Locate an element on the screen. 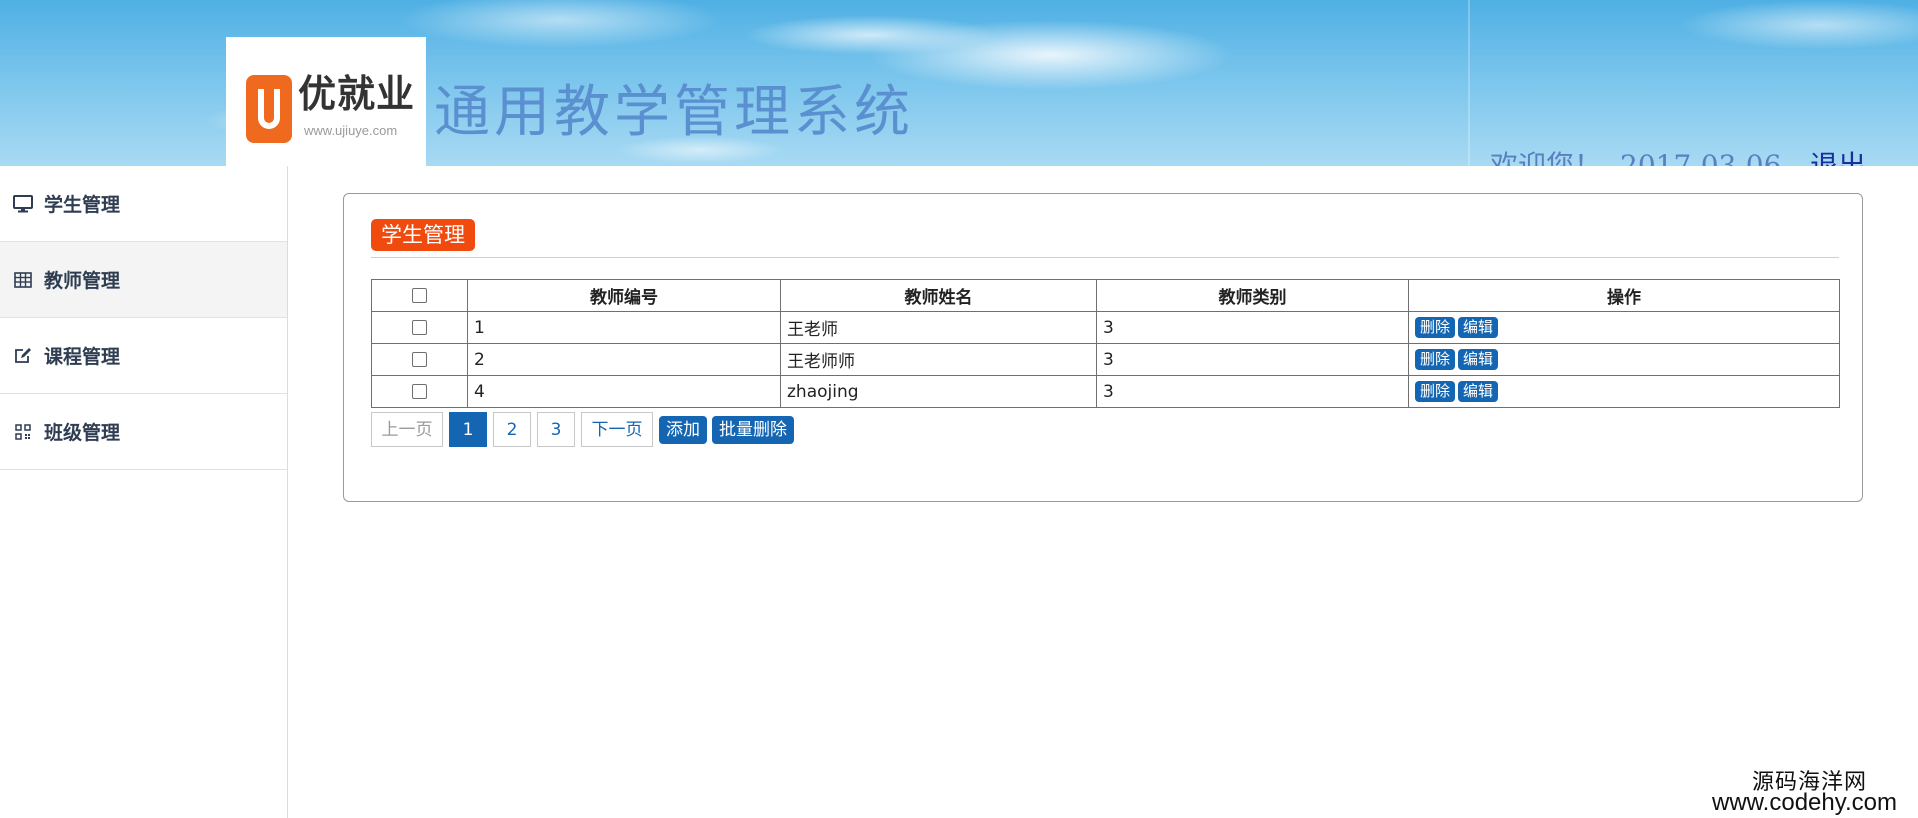 Image resolution: width=1918 pixels, height=818 pixels. cell-teacher-name: 王老师师 is located at coordinates (938, 359).